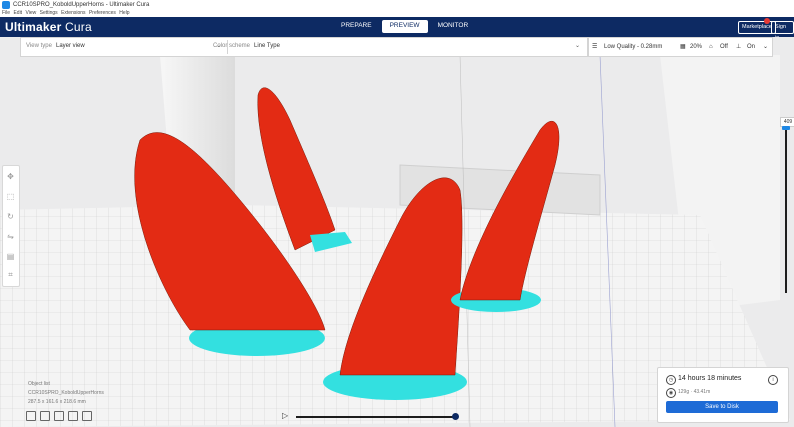  I want to click on stage-tabs: PREPARE PREVIEW MONITOR, so click(404, 26).